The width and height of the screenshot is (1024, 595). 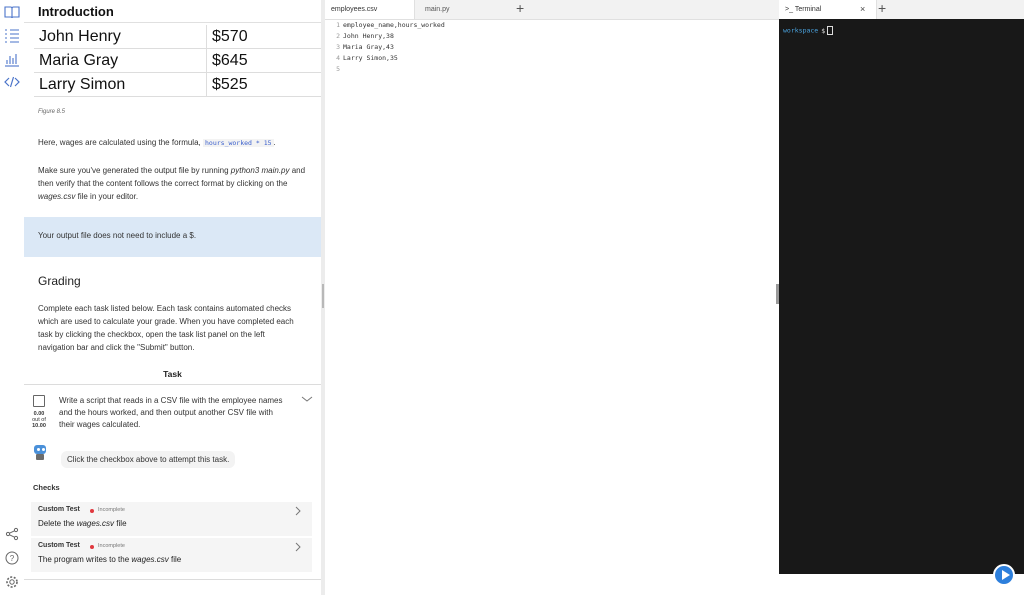 What do you see at coordinates (172, 579) in the screenshot?
I see `guide-bottom-divider` at bounding box center [172, 579].